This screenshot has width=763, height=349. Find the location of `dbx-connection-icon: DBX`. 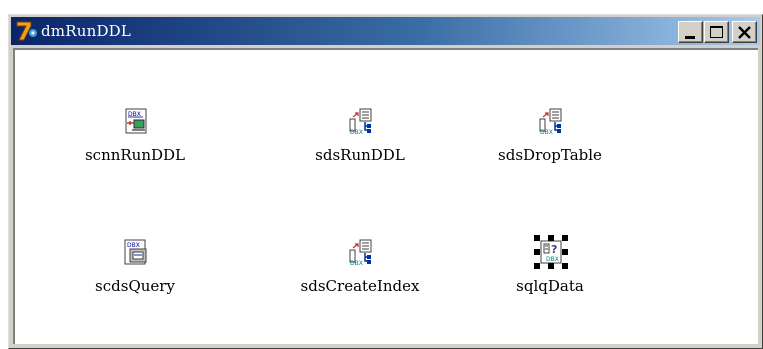

dbx-connection-icon: DBX is located at coordinates (136, 121).